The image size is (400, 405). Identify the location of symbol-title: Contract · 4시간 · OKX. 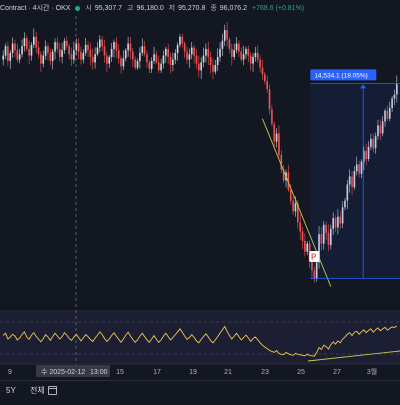
(35, 8).